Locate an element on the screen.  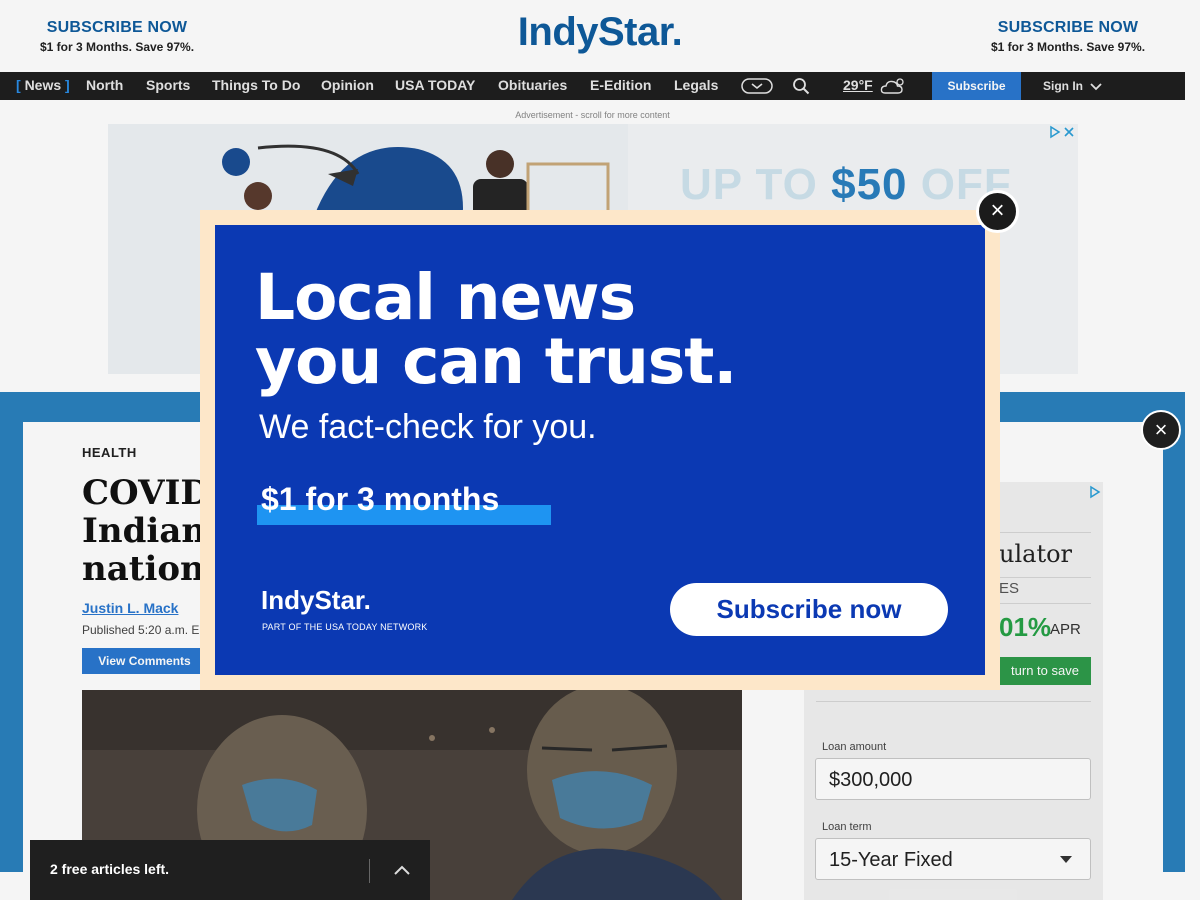
modal-headline-line: you can trust. is located at coordinates (496, 361).